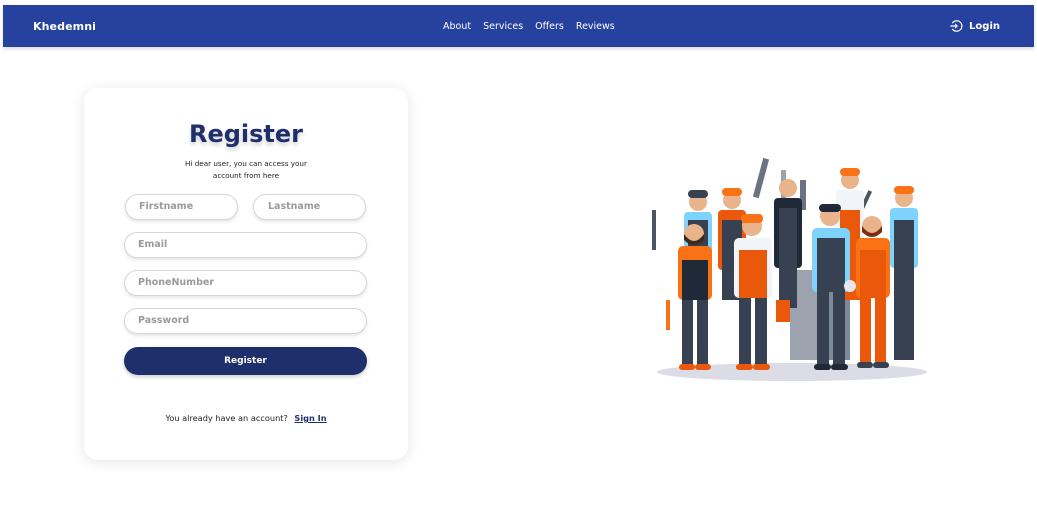 The height and width of the screenshot is (531, 1037). What do you see at coordinates (245, 361) in the screenshot?
I see `register-button: Register` at bounding box center [245, 361].